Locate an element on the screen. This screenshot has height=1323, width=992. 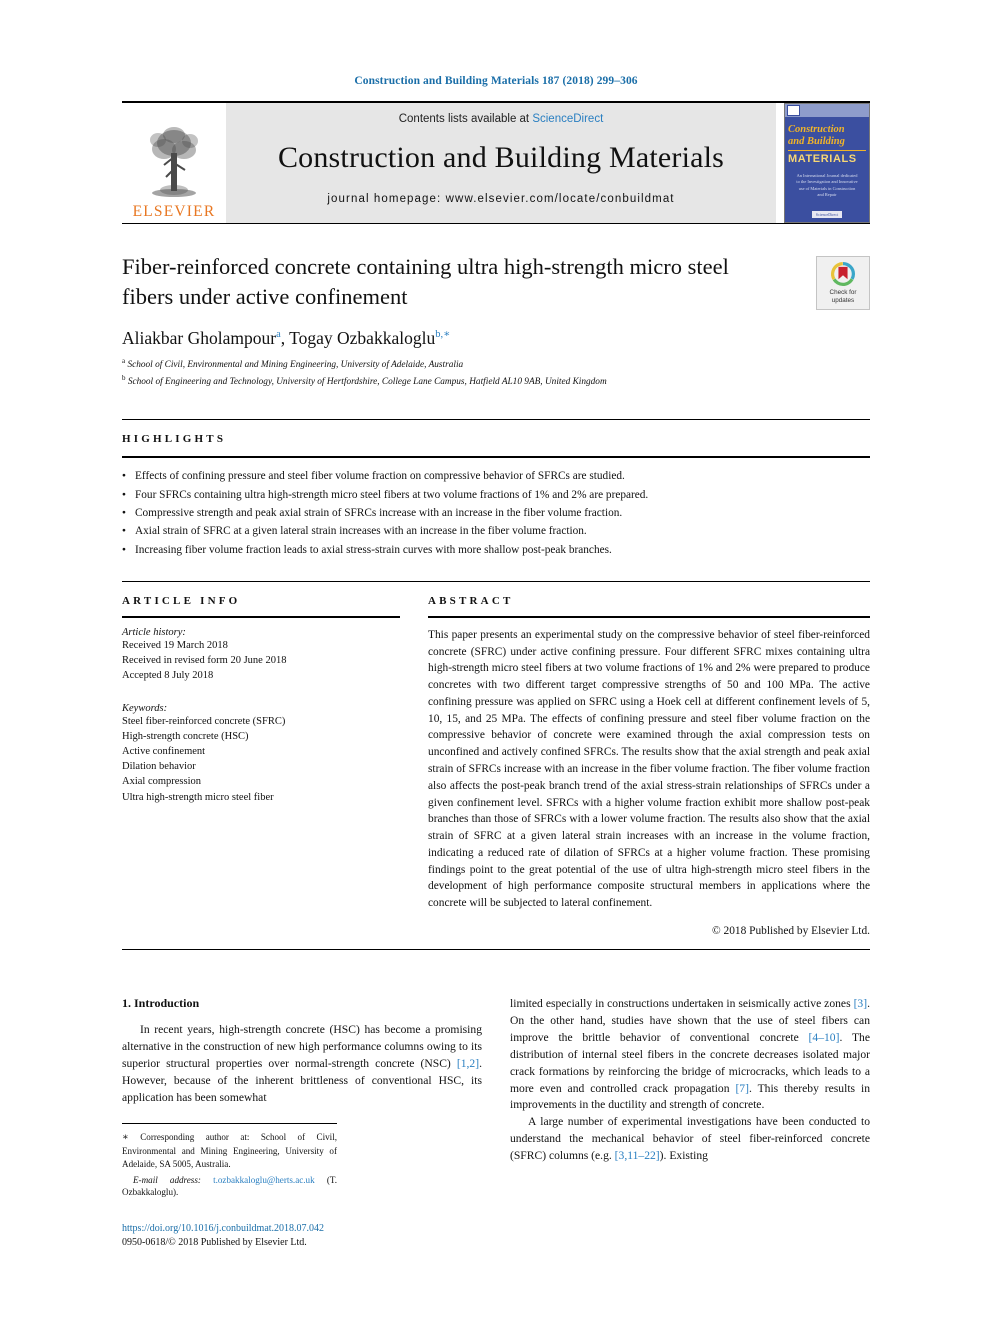
keyword-item: Steel fiber-reinforced concrete (SFRC) is located at coordinates (204, 721).